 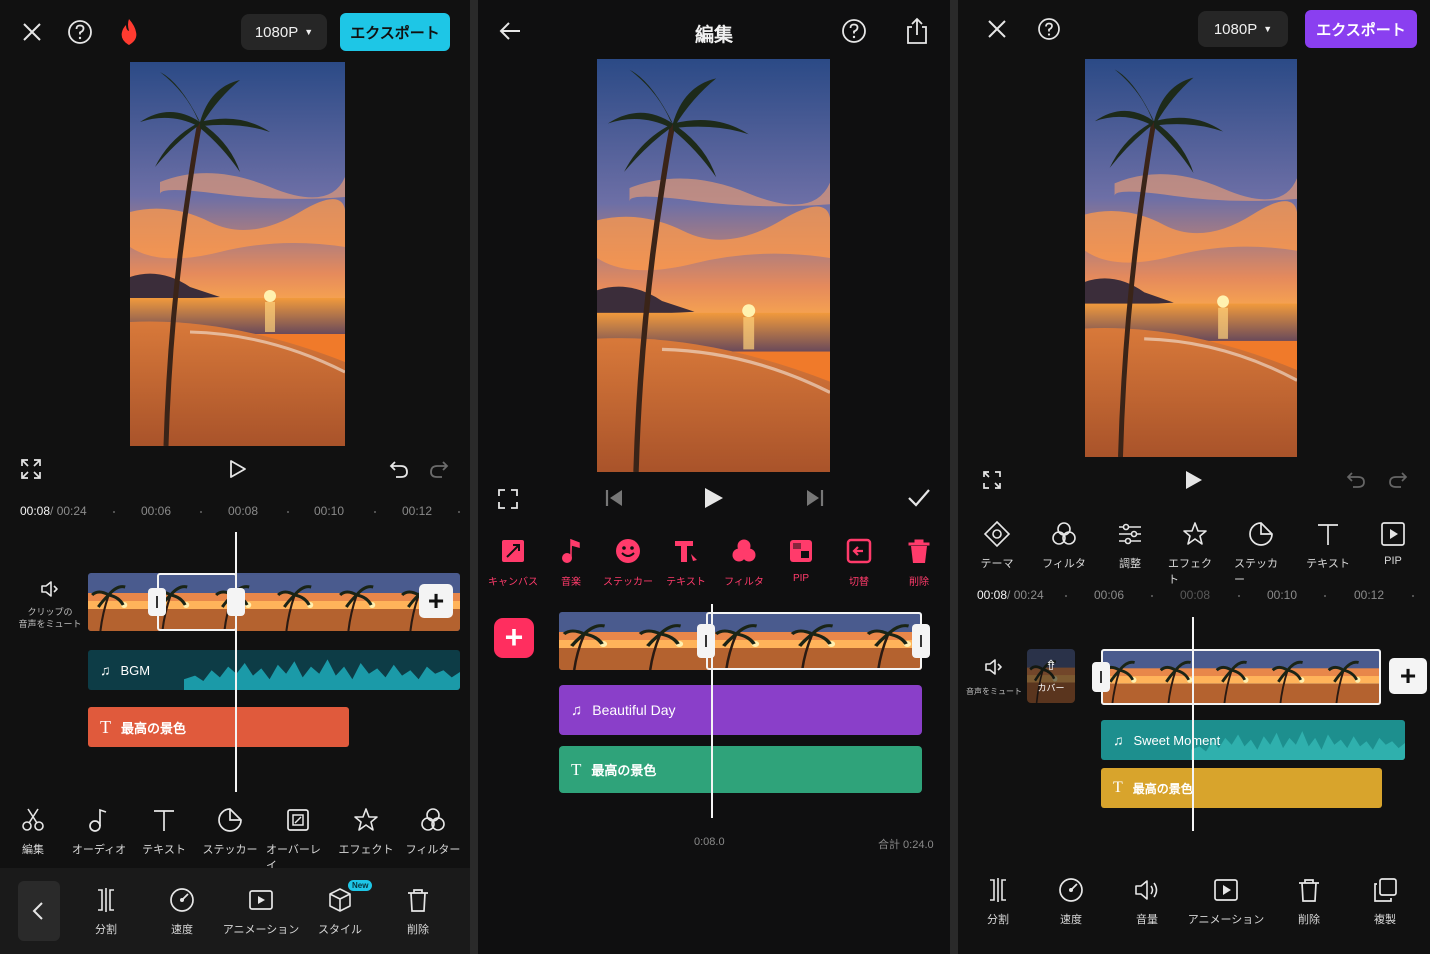 What do you see at coordinates (628, 551) in the screenshot?
I see `sticker-smile-icon` at bounding box center [628, 551].